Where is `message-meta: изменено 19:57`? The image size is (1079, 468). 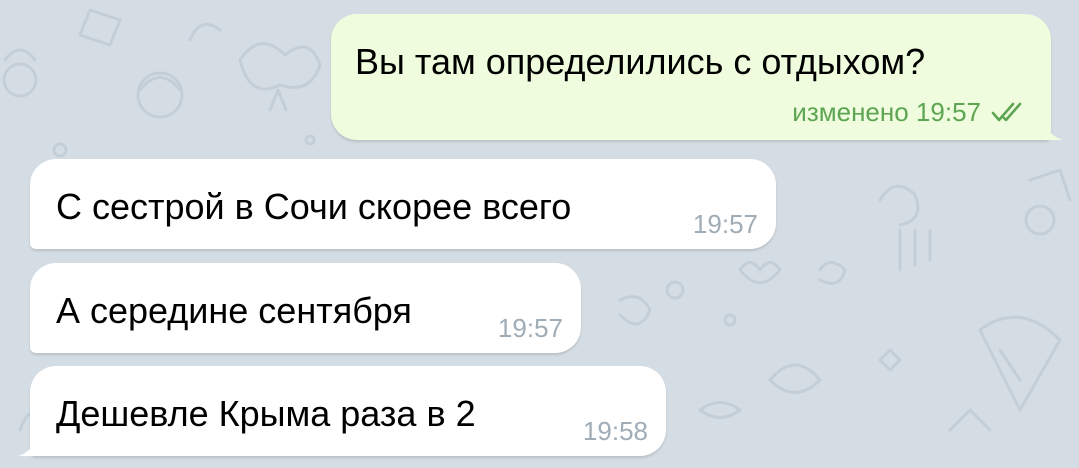 message-meta: изменено 19:57 is located at coordinates (909, 112).